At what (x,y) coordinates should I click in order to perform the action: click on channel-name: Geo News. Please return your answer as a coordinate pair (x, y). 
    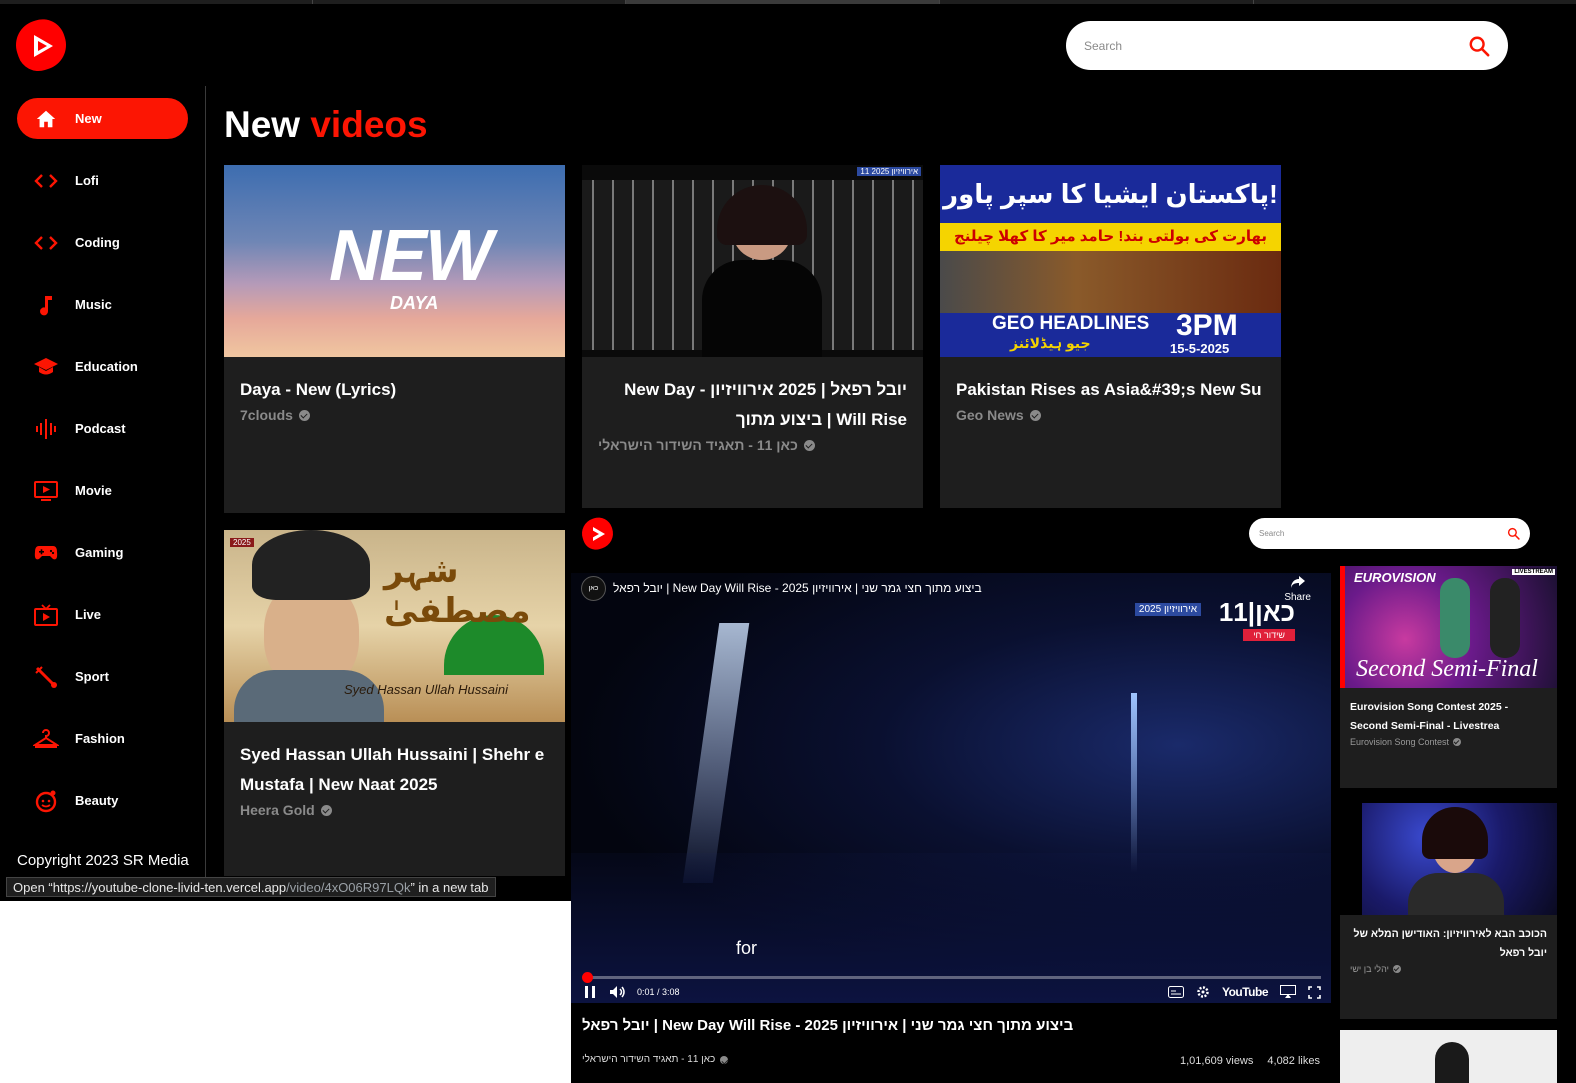
    Looking at the image, I should click on (990, 415).